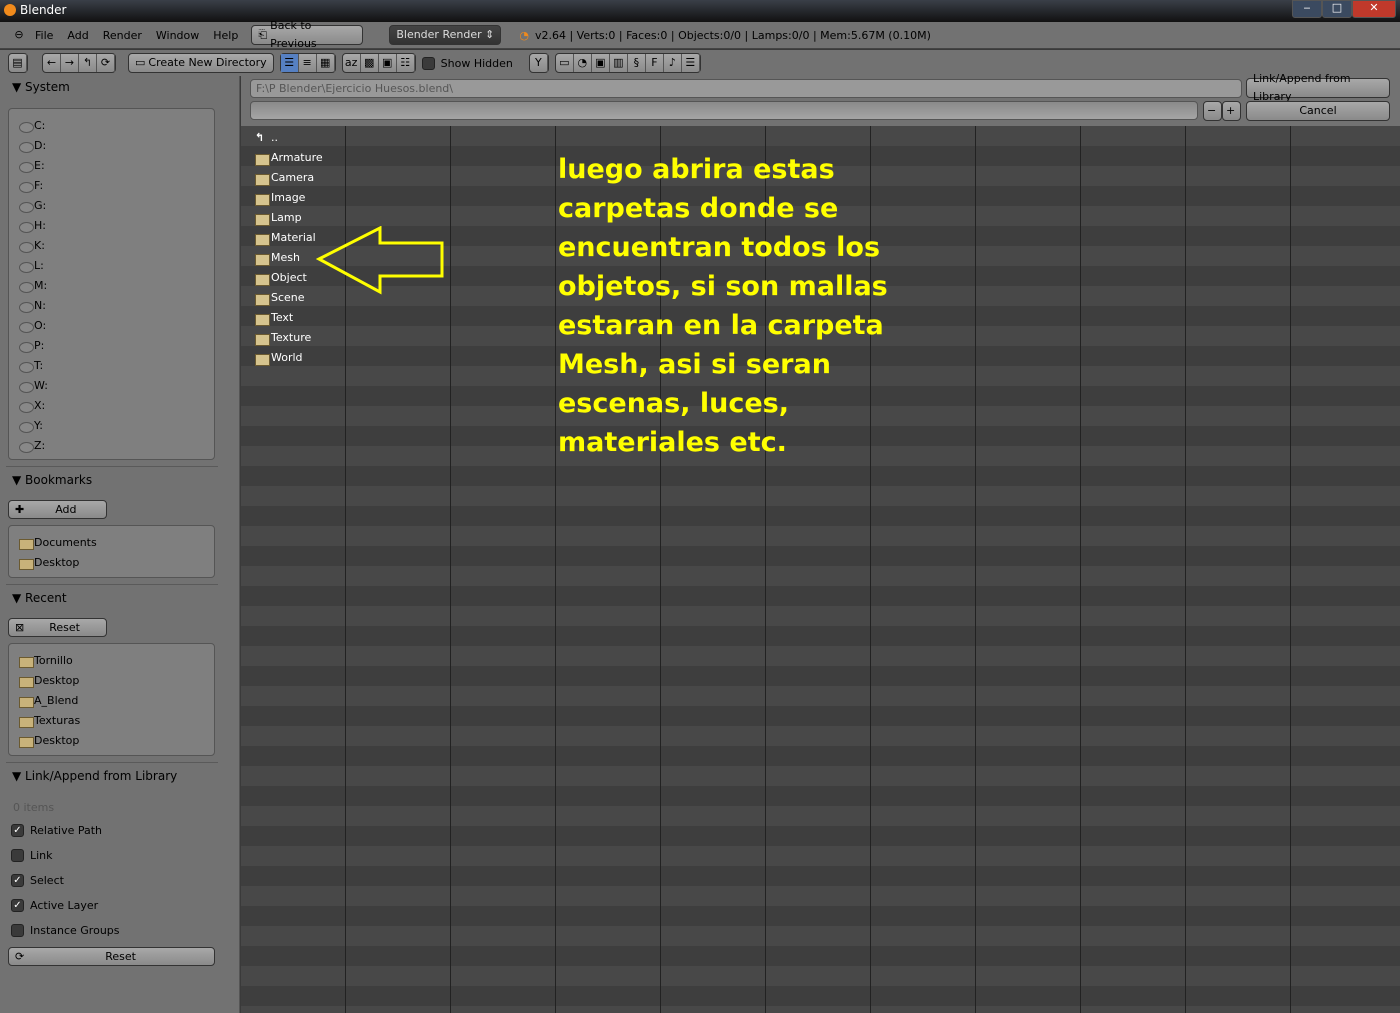 Image resolution: width=1400 pixels, height=1013 pixels. I want to click on folder-item: Material, so click(289, 238).